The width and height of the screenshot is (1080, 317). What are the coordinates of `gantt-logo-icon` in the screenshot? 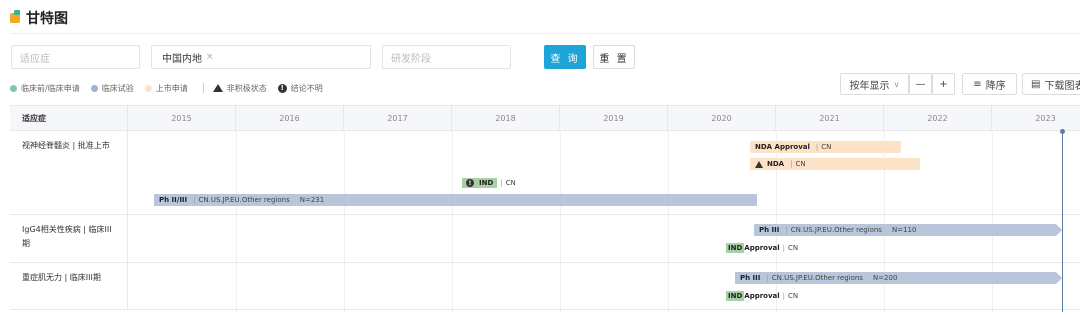 It's located at (15, 16).